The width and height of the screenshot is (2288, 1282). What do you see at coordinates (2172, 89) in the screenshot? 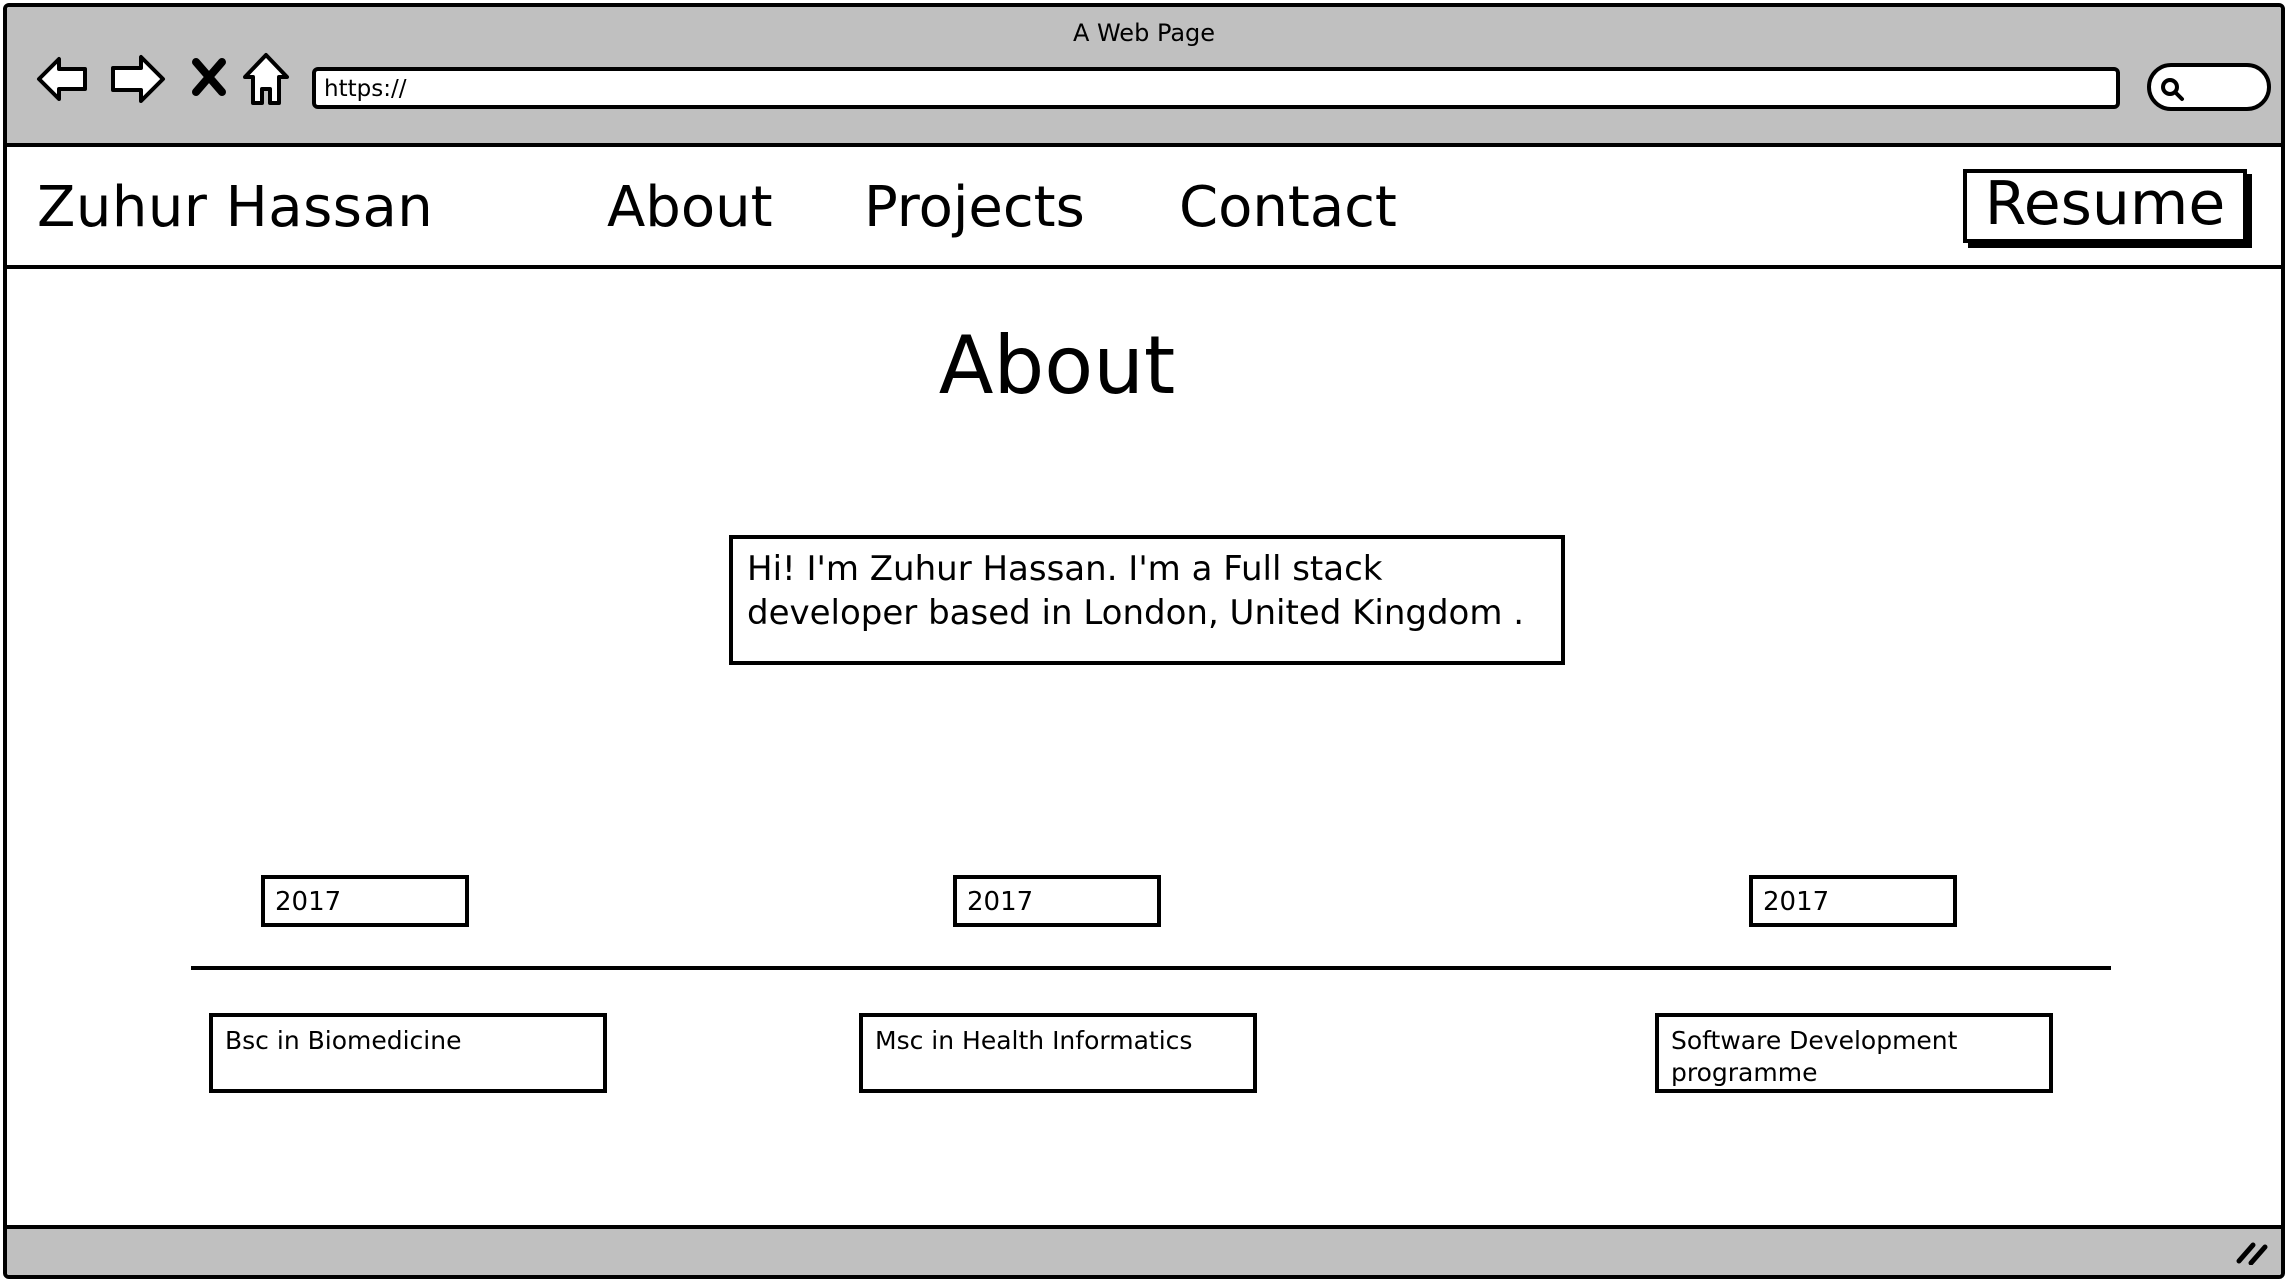
I see `search-icon` at bounding box center [2172, 89].